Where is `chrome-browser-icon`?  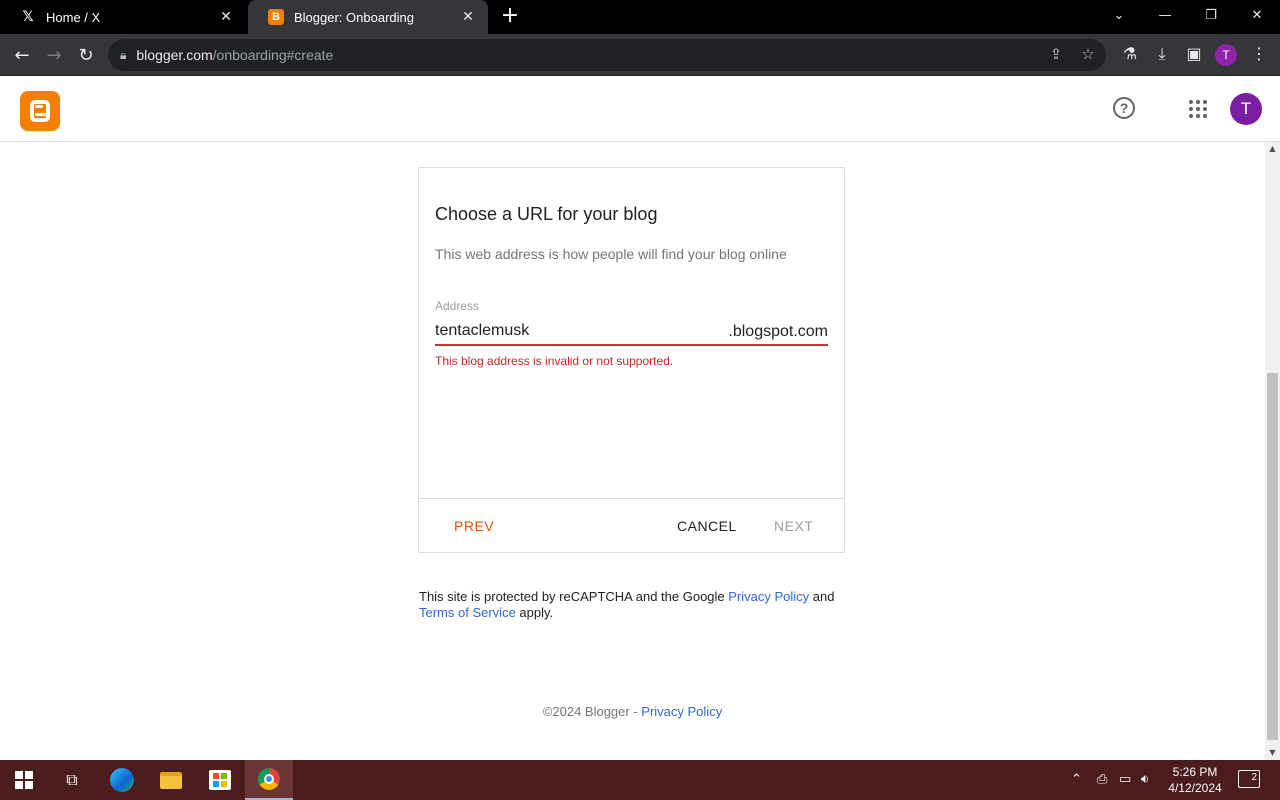
chrome-browser-icon is located at coordinates (269, 780).